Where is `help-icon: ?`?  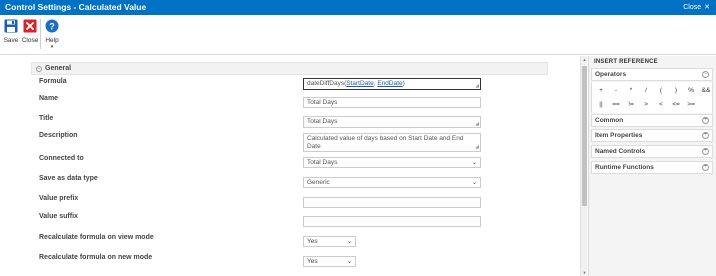
help-icon: ? is located at coordinates (52, 26).